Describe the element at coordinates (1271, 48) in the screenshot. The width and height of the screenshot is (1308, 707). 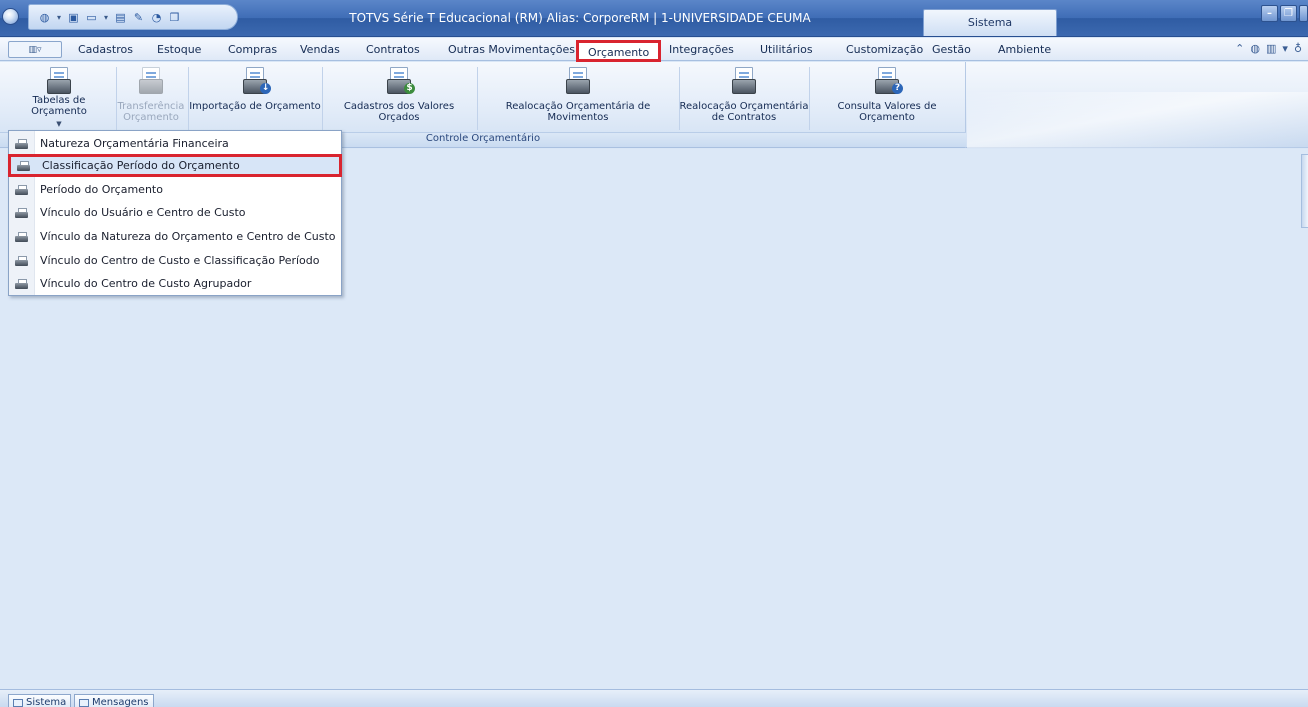
I see `layout-icon: ▥` at that location.